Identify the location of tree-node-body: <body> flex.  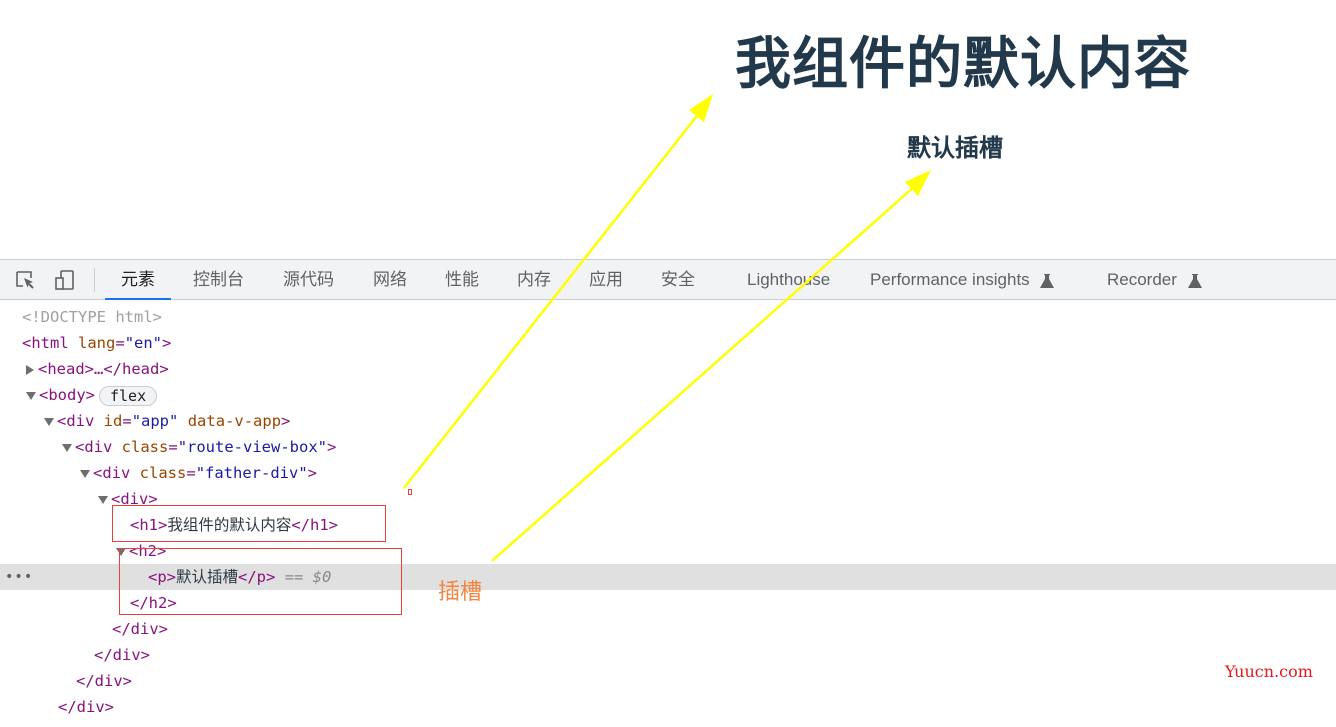
(668, 395).